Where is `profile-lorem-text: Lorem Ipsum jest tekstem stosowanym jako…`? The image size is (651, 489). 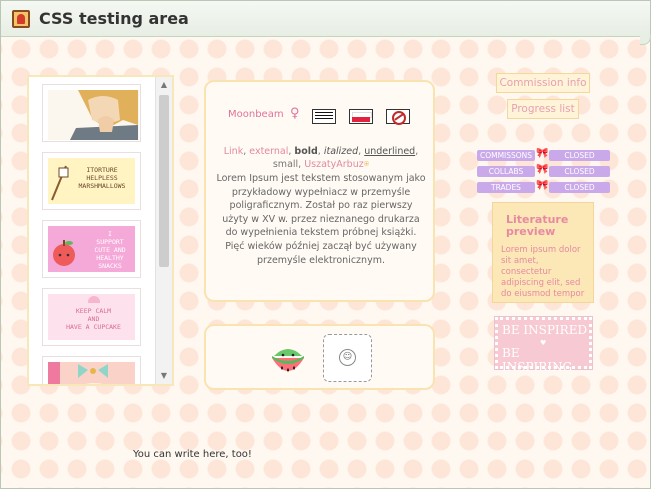
profile-lorem-text: Lorem Ipsum jest tekstem stosowanym jako… is located at coordinates (321, 219).